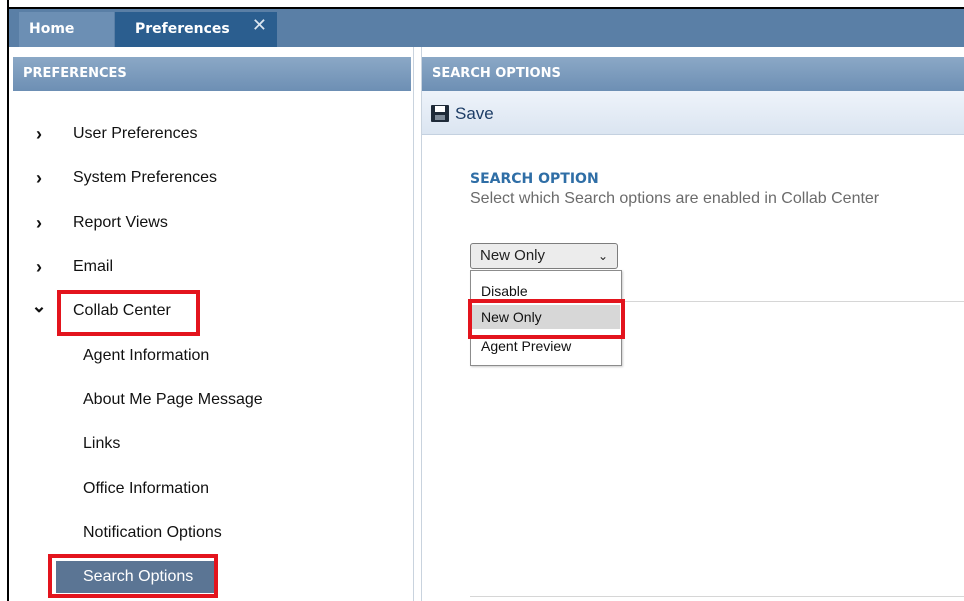  What do you see at coordinates (209, 223) in the screenshot?
I see `nav-item-report-views: › Report Views` at bounding box center [209, 223].